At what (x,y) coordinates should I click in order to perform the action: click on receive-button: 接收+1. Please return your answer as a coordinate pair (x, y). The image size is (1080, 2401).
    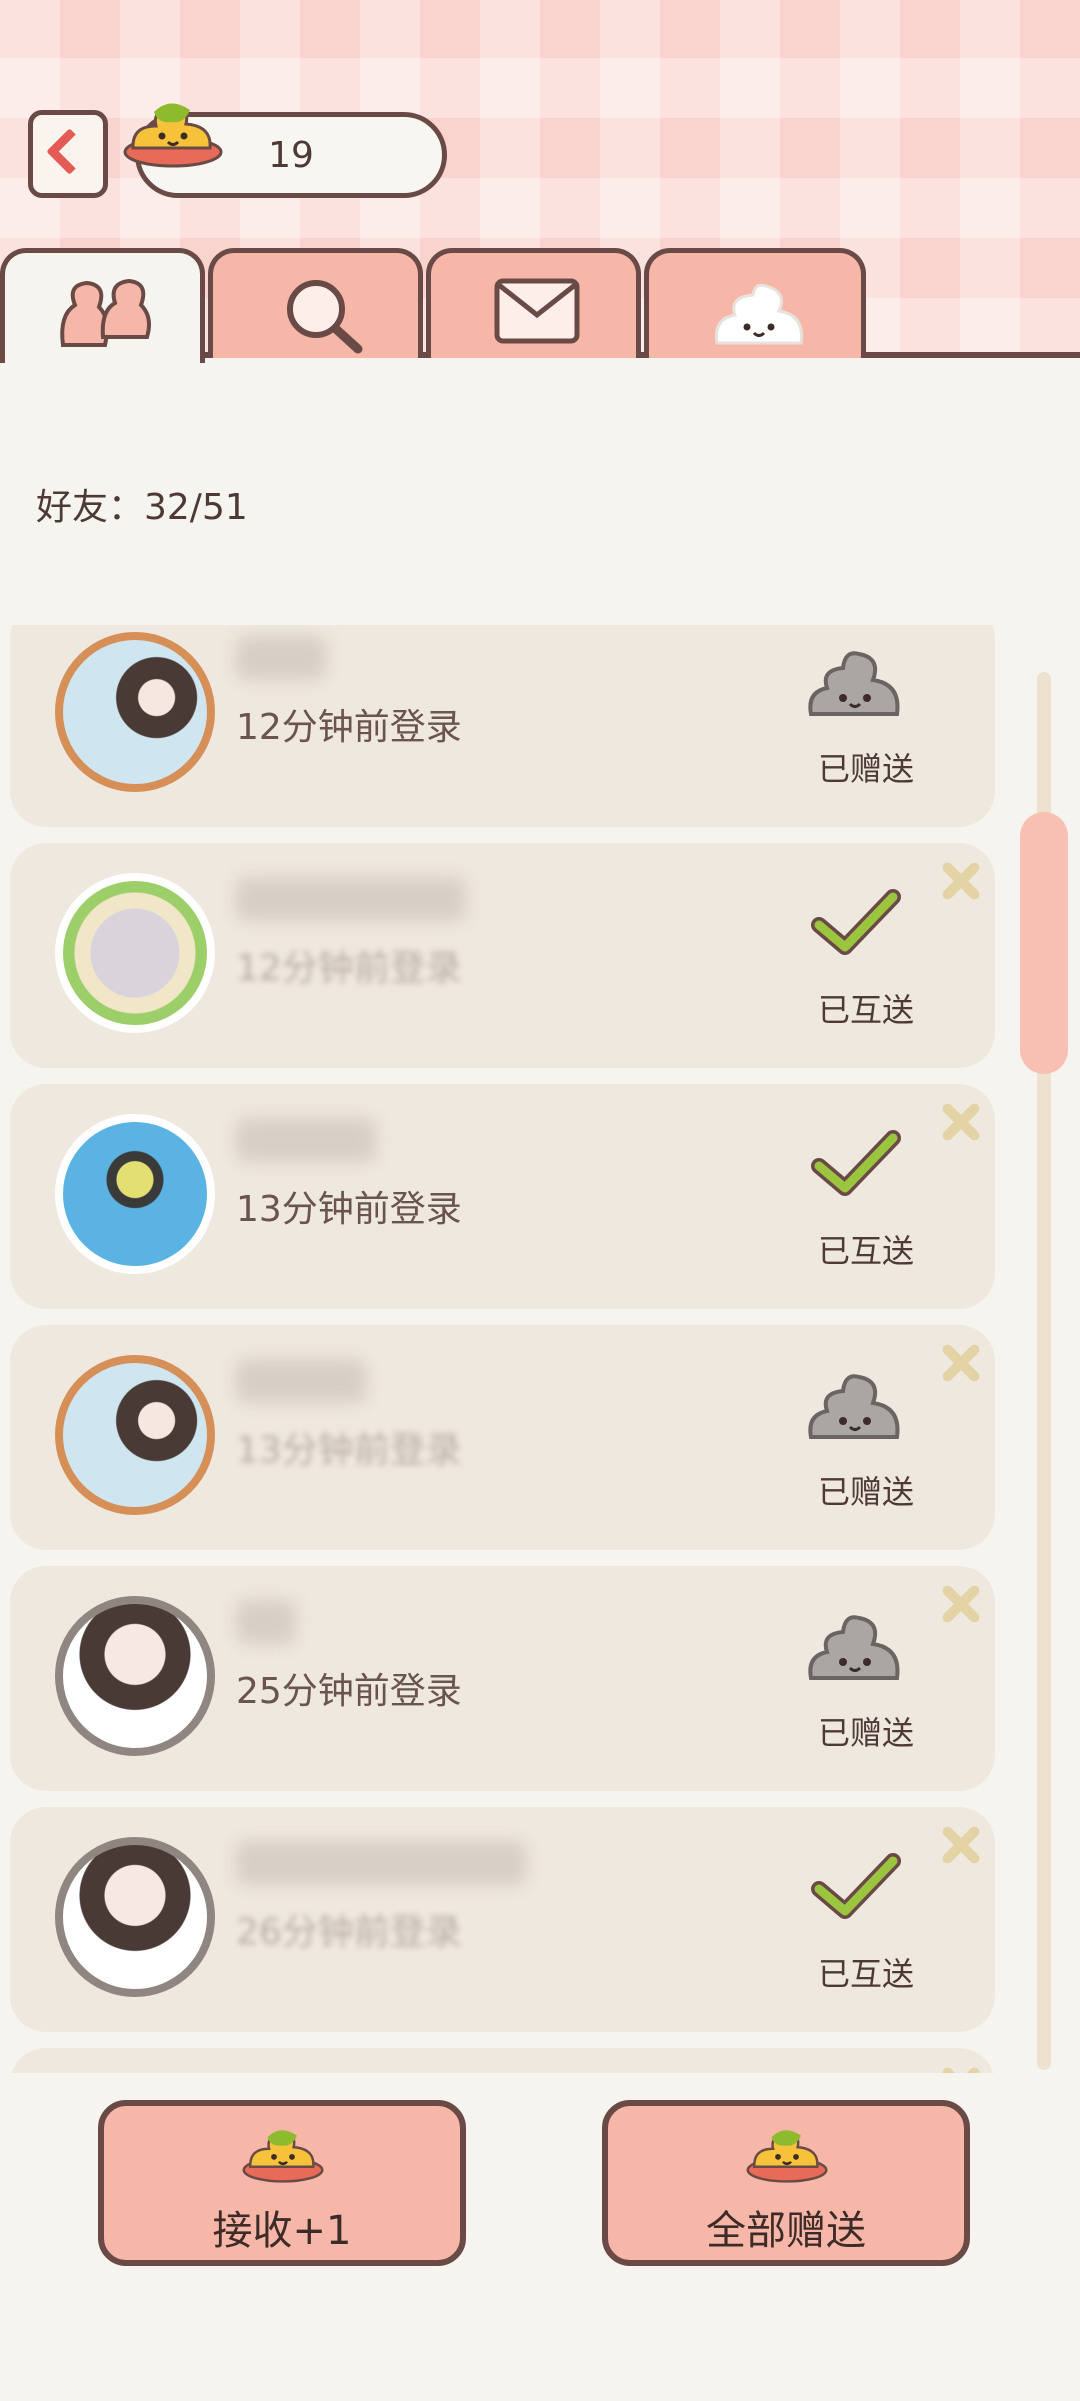
    Looking at the image, I should click on (282, 2183).